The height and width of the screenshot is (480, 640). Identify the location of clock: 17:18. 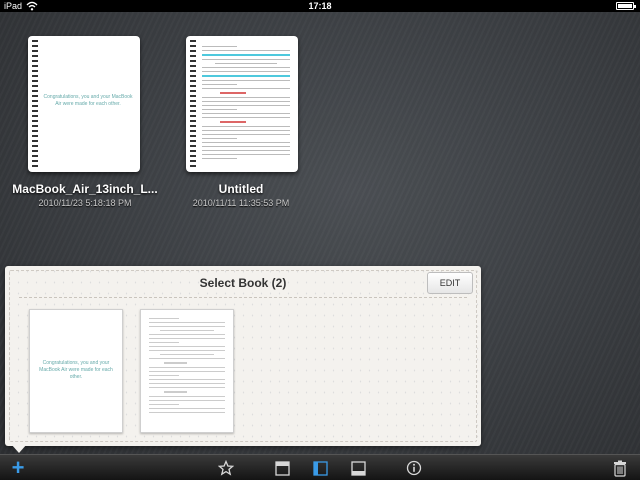
(320, 6).